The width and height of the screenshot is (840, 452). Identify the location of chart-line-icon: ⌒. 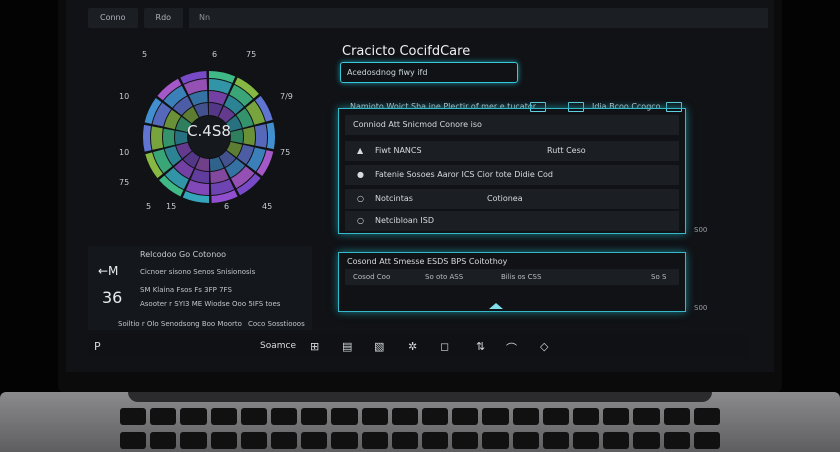
(511, 348).